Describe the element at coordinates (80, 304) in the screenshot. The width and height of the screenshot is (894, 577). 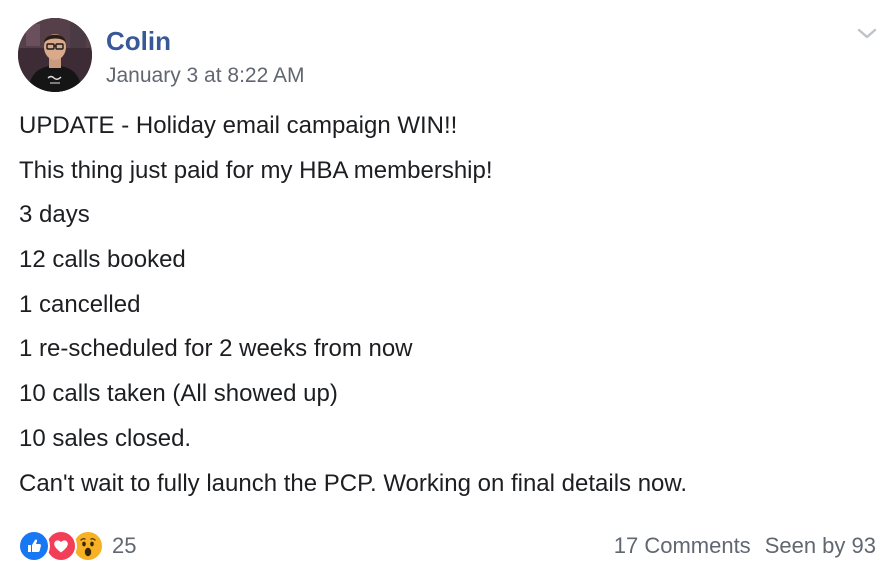
I see `post-line: 1 cancelled` at that location.